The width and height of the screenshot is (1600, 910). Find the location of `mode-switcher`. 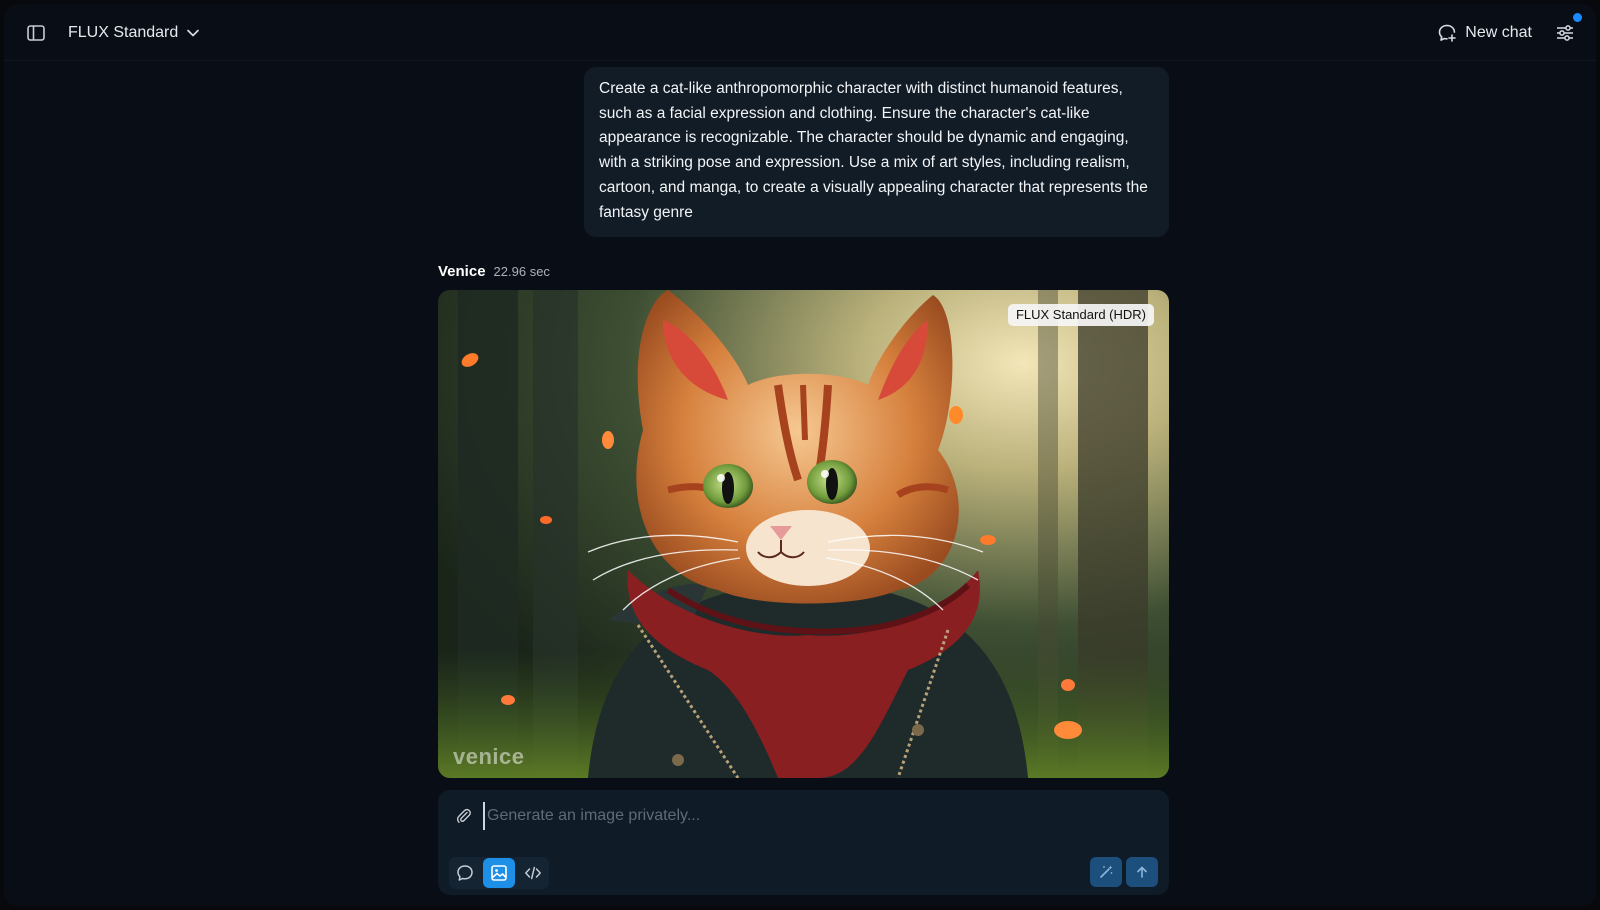

mode-switcher is located at coordinates (499, 873).